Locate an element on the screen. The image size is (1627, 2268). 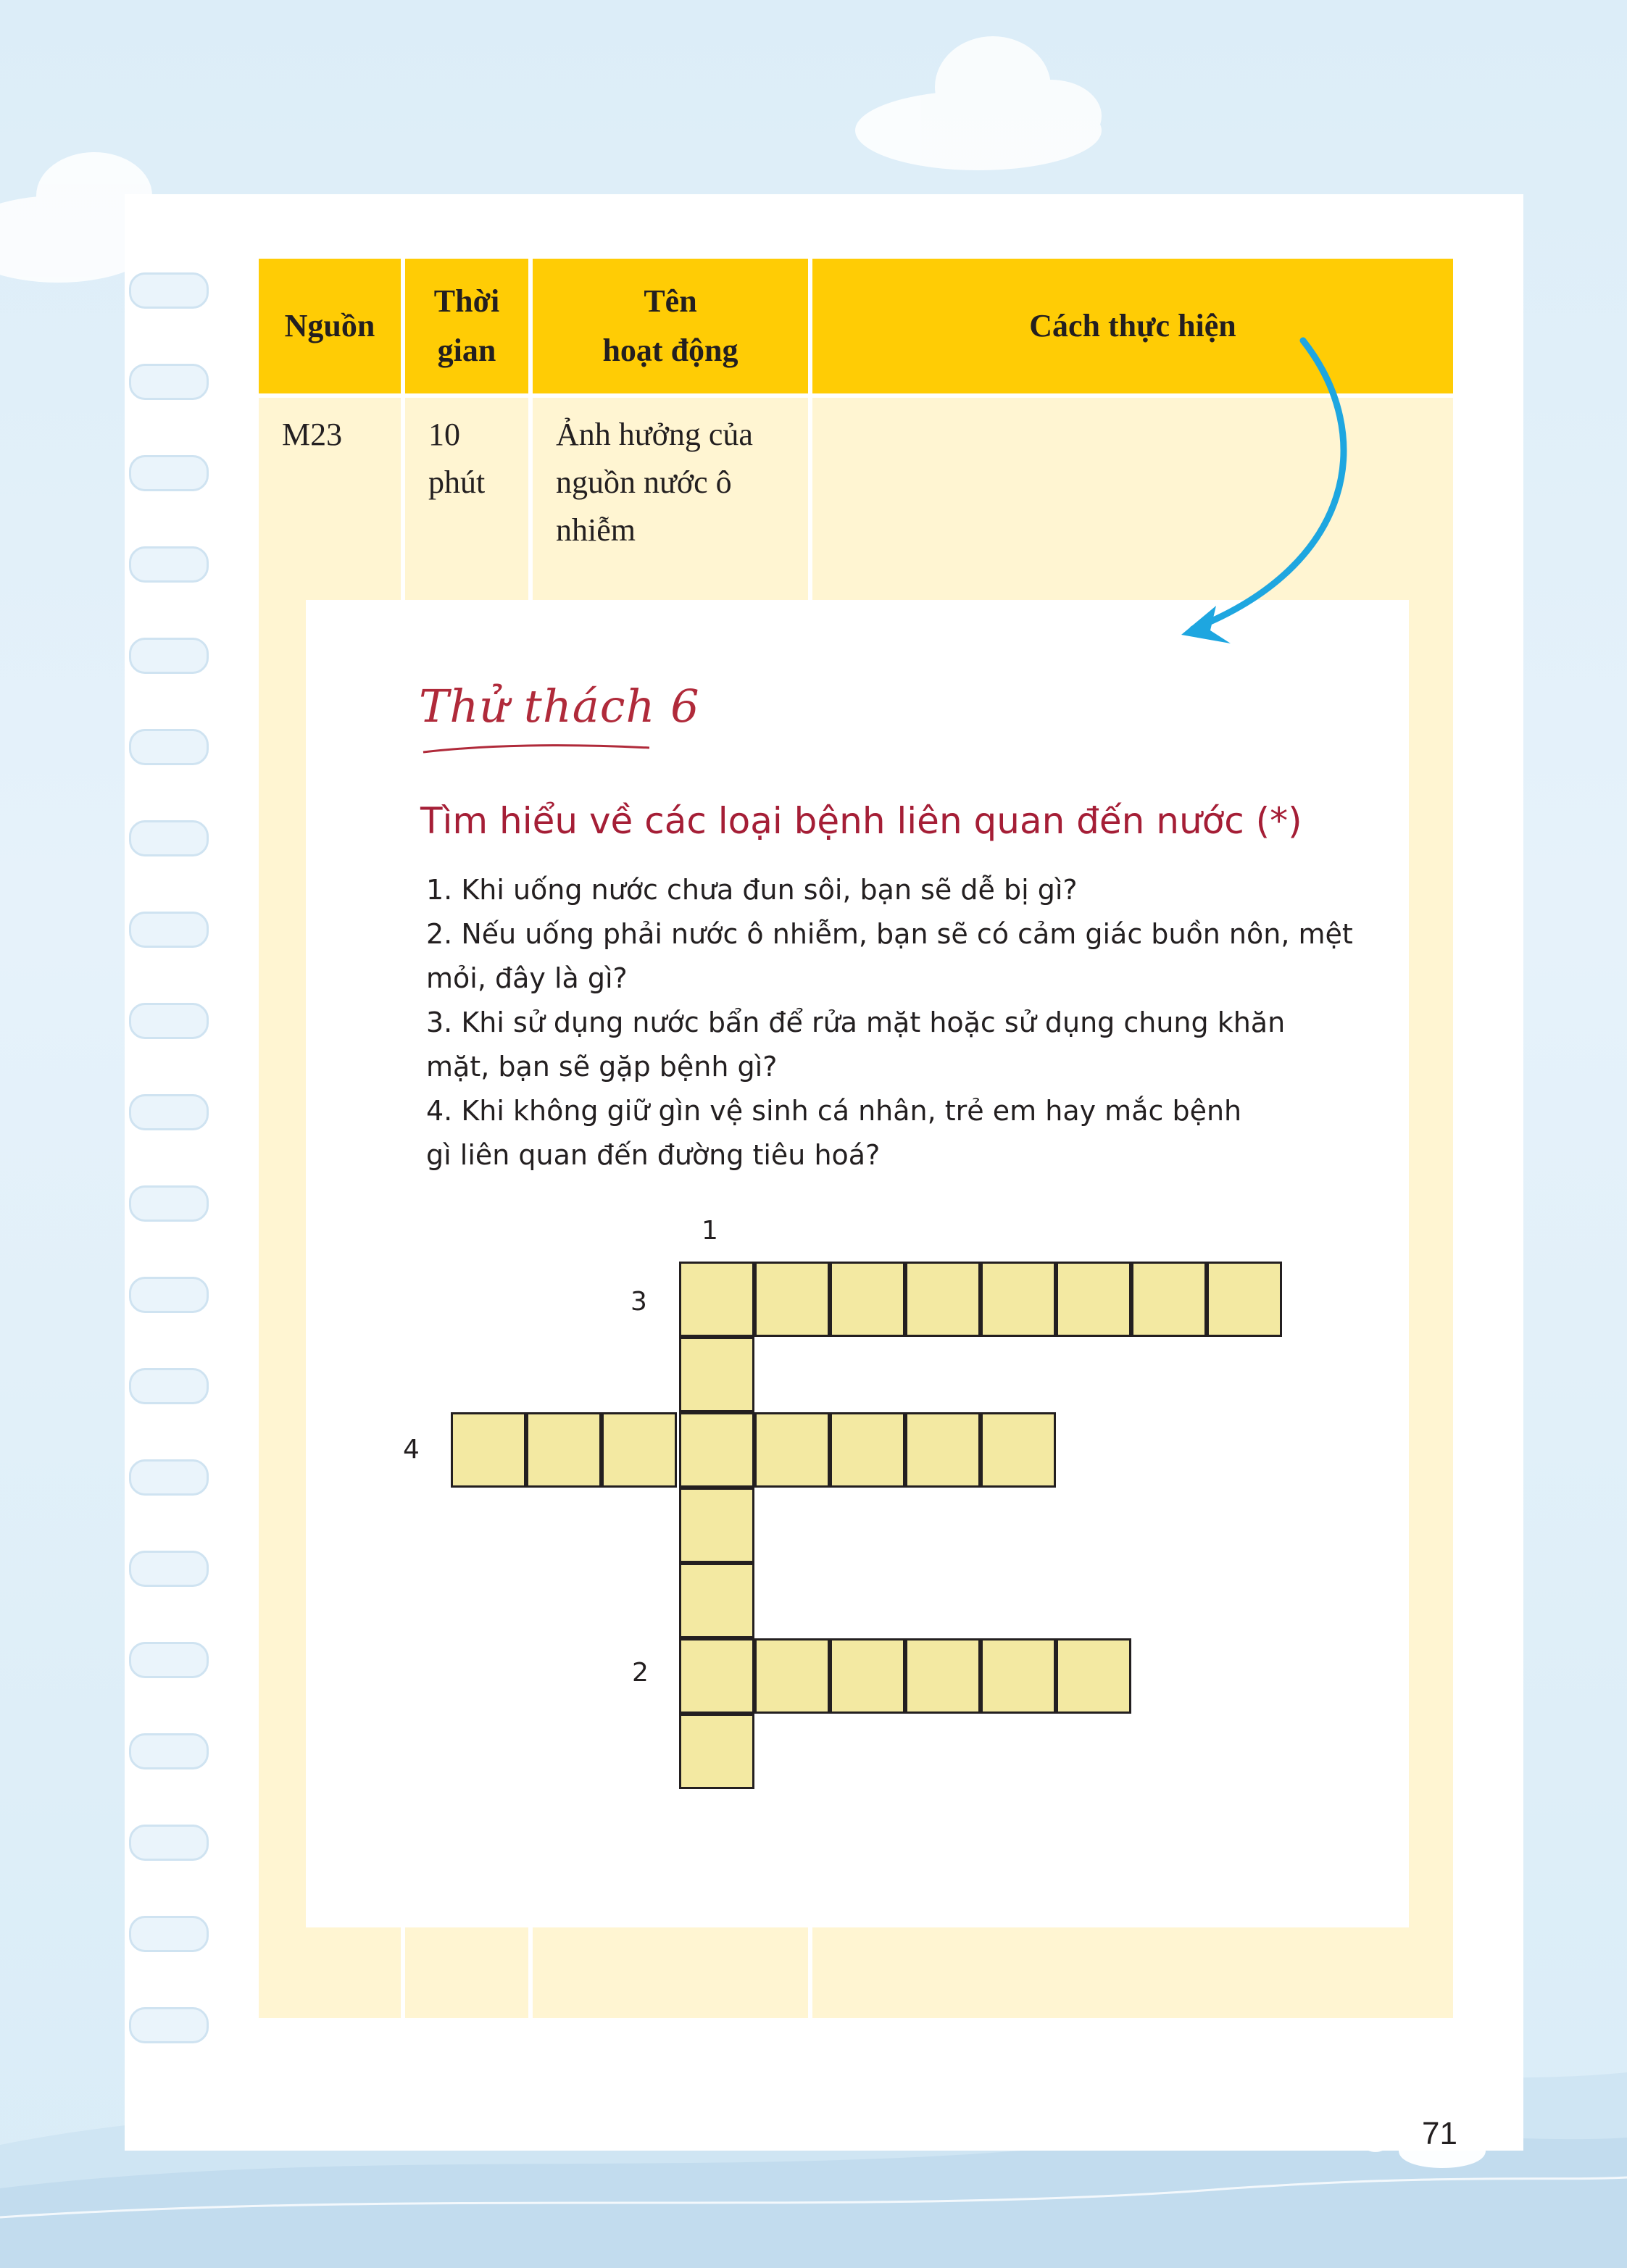
header-time: Thời gian is located at coordinates (466, 326).